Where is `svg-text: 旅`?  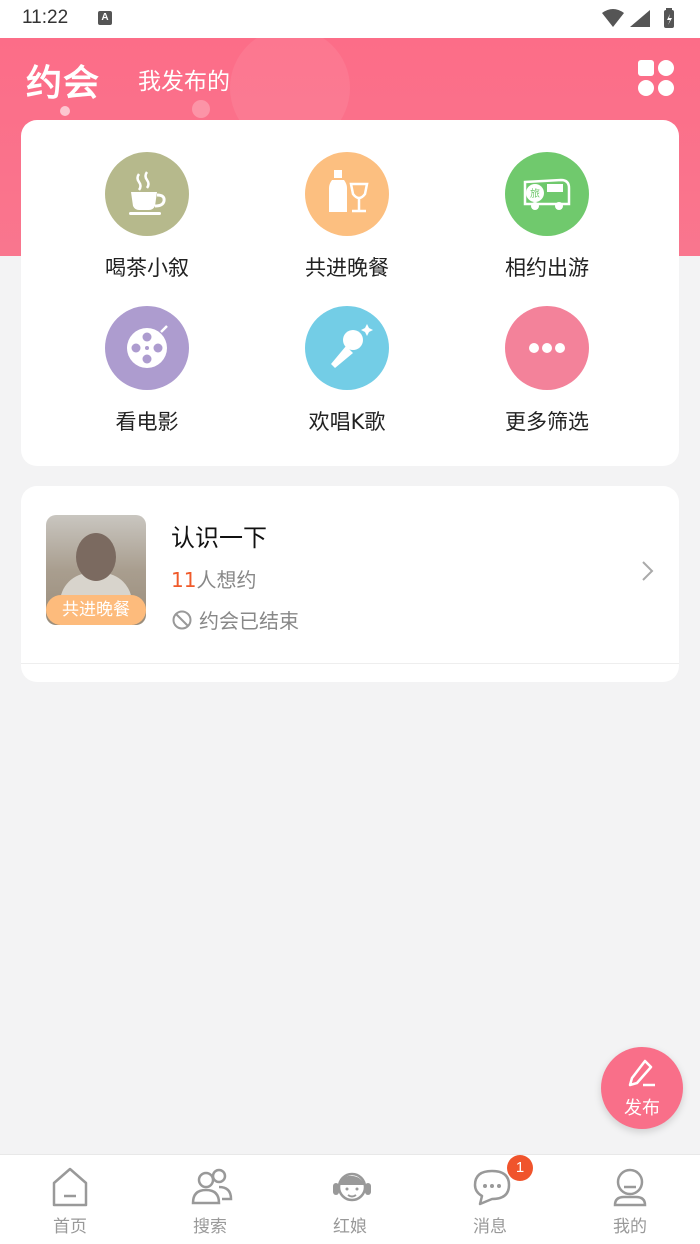
svg-text: 旅 is located at coordinates (535, 193).